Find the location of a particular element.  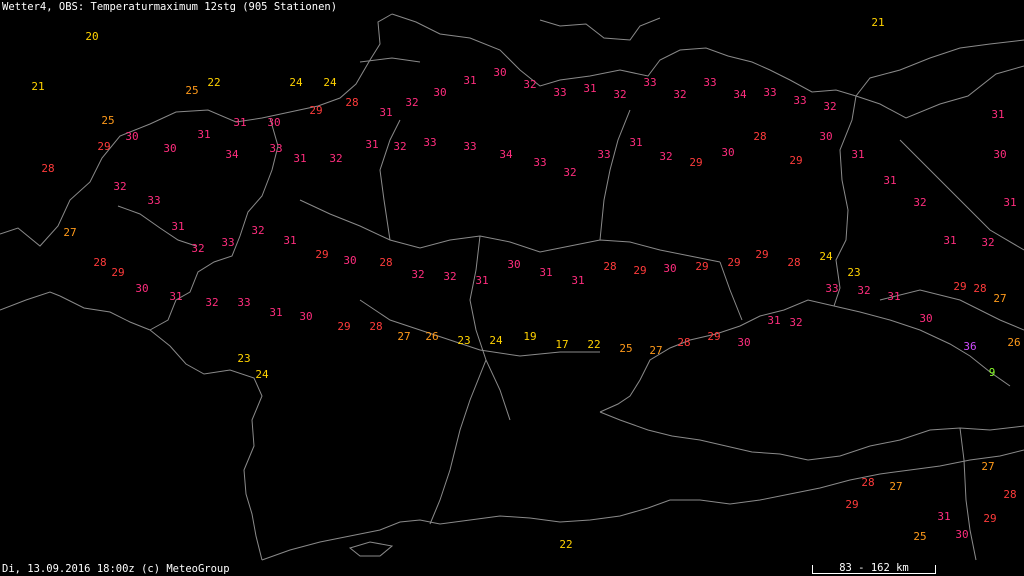

scale-bar: 83 - 162 km is located at coordinates (874, 568).